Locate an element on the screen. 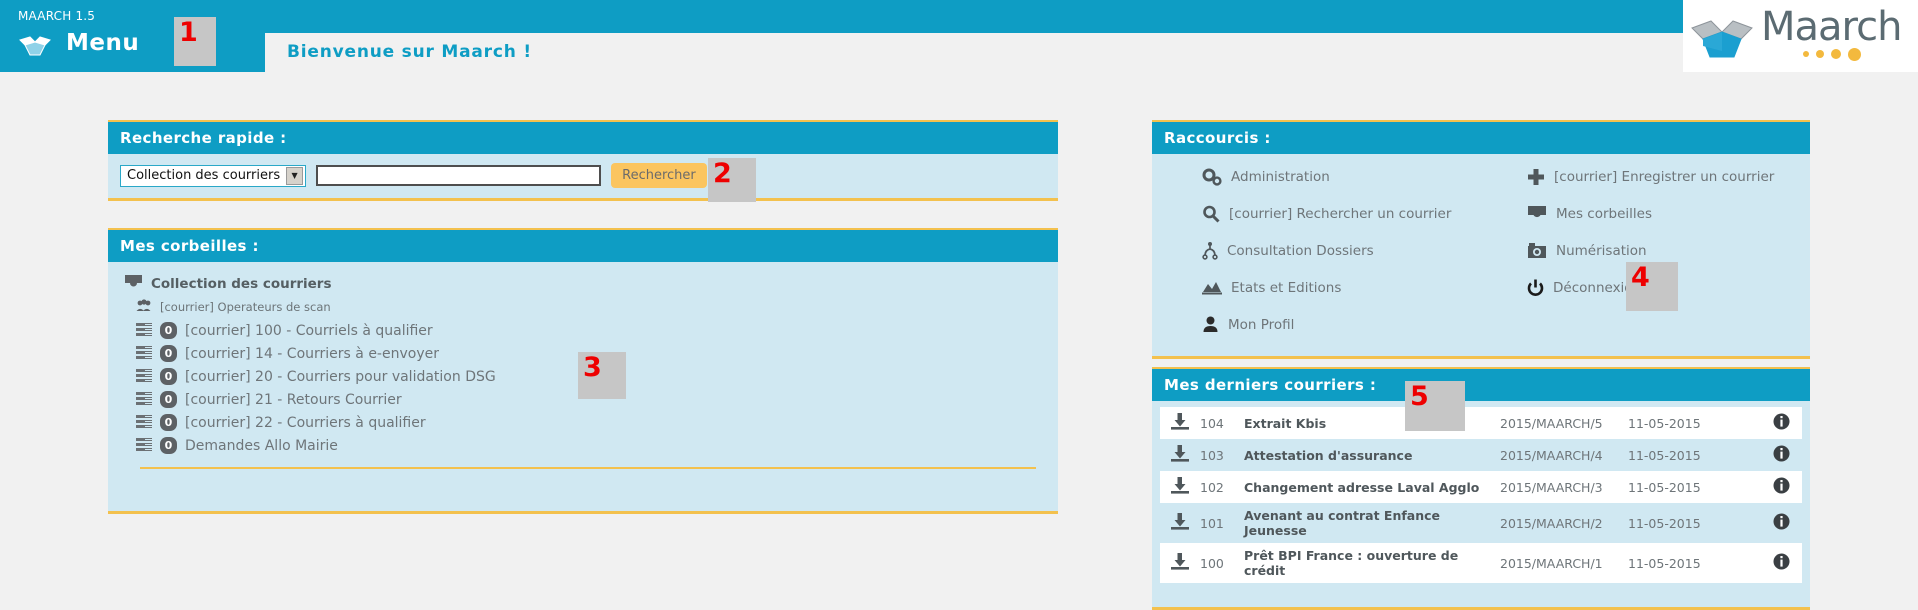  mail-id: 104 is located at coordinates (1212, 423).